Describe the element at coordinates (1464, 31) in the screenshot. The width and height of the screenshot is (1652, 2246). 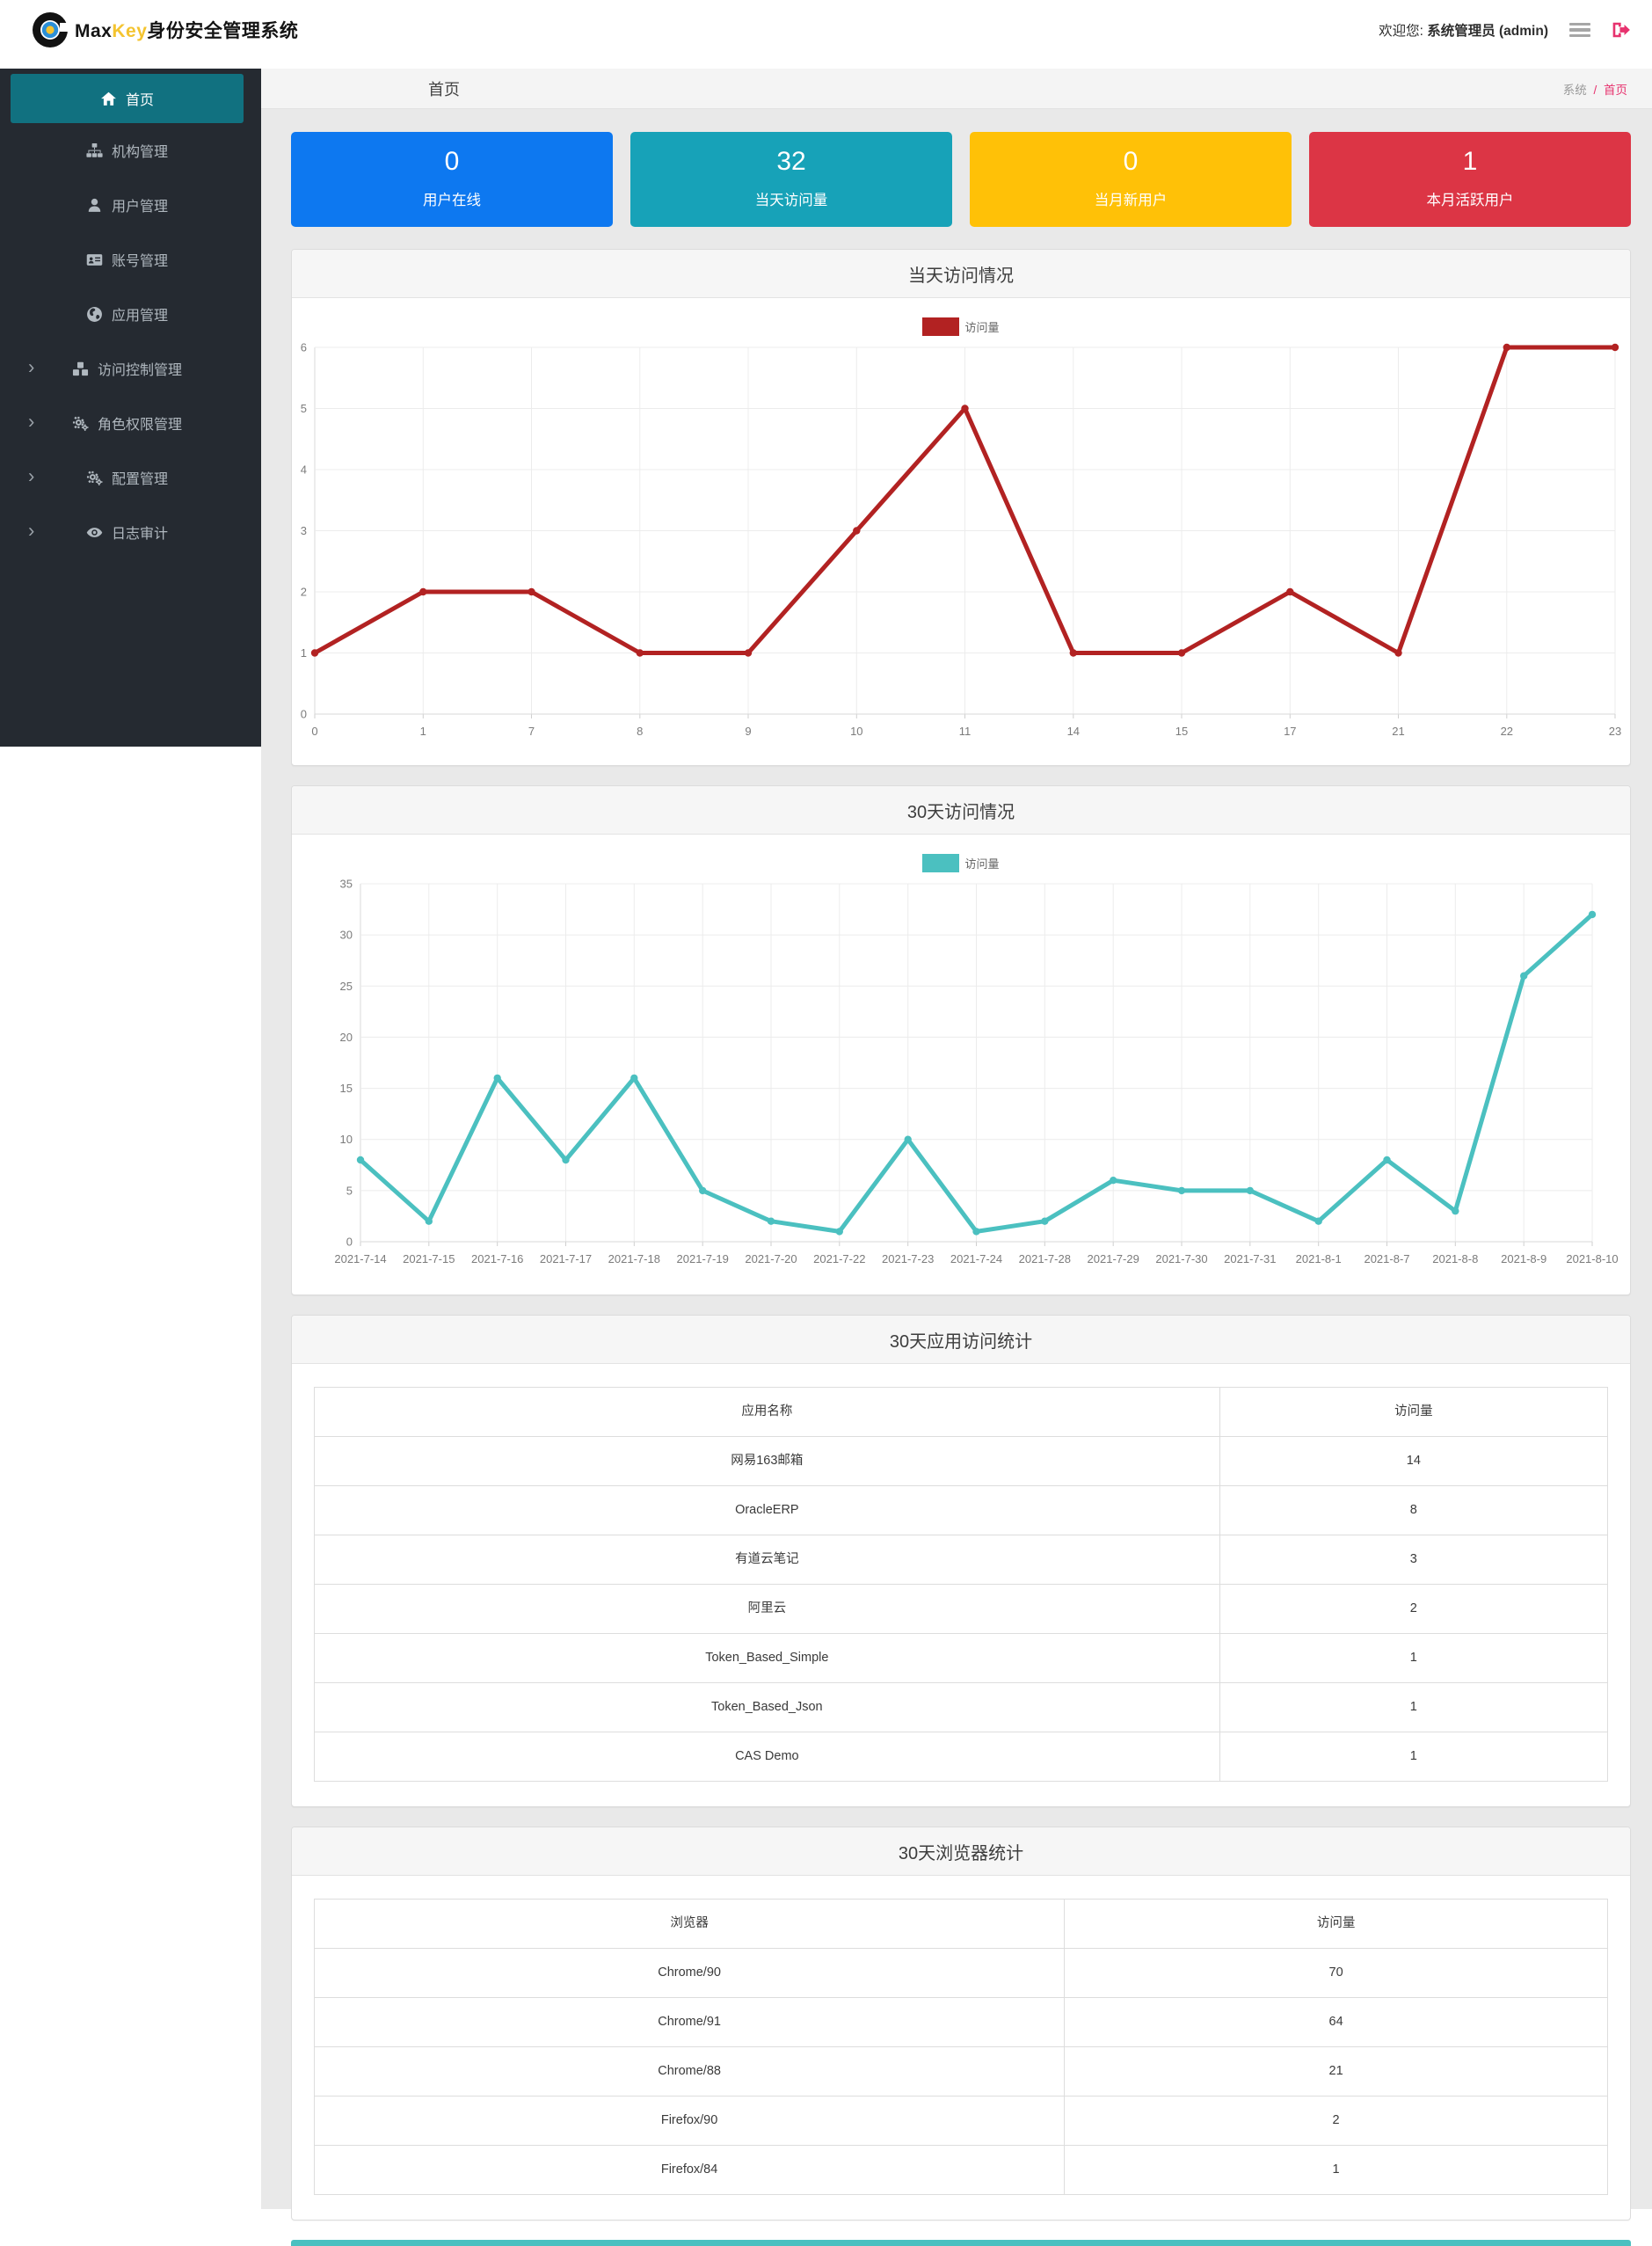
I see `welcome-text: 欢迎您: 系统管理员 (admin)` at that location.